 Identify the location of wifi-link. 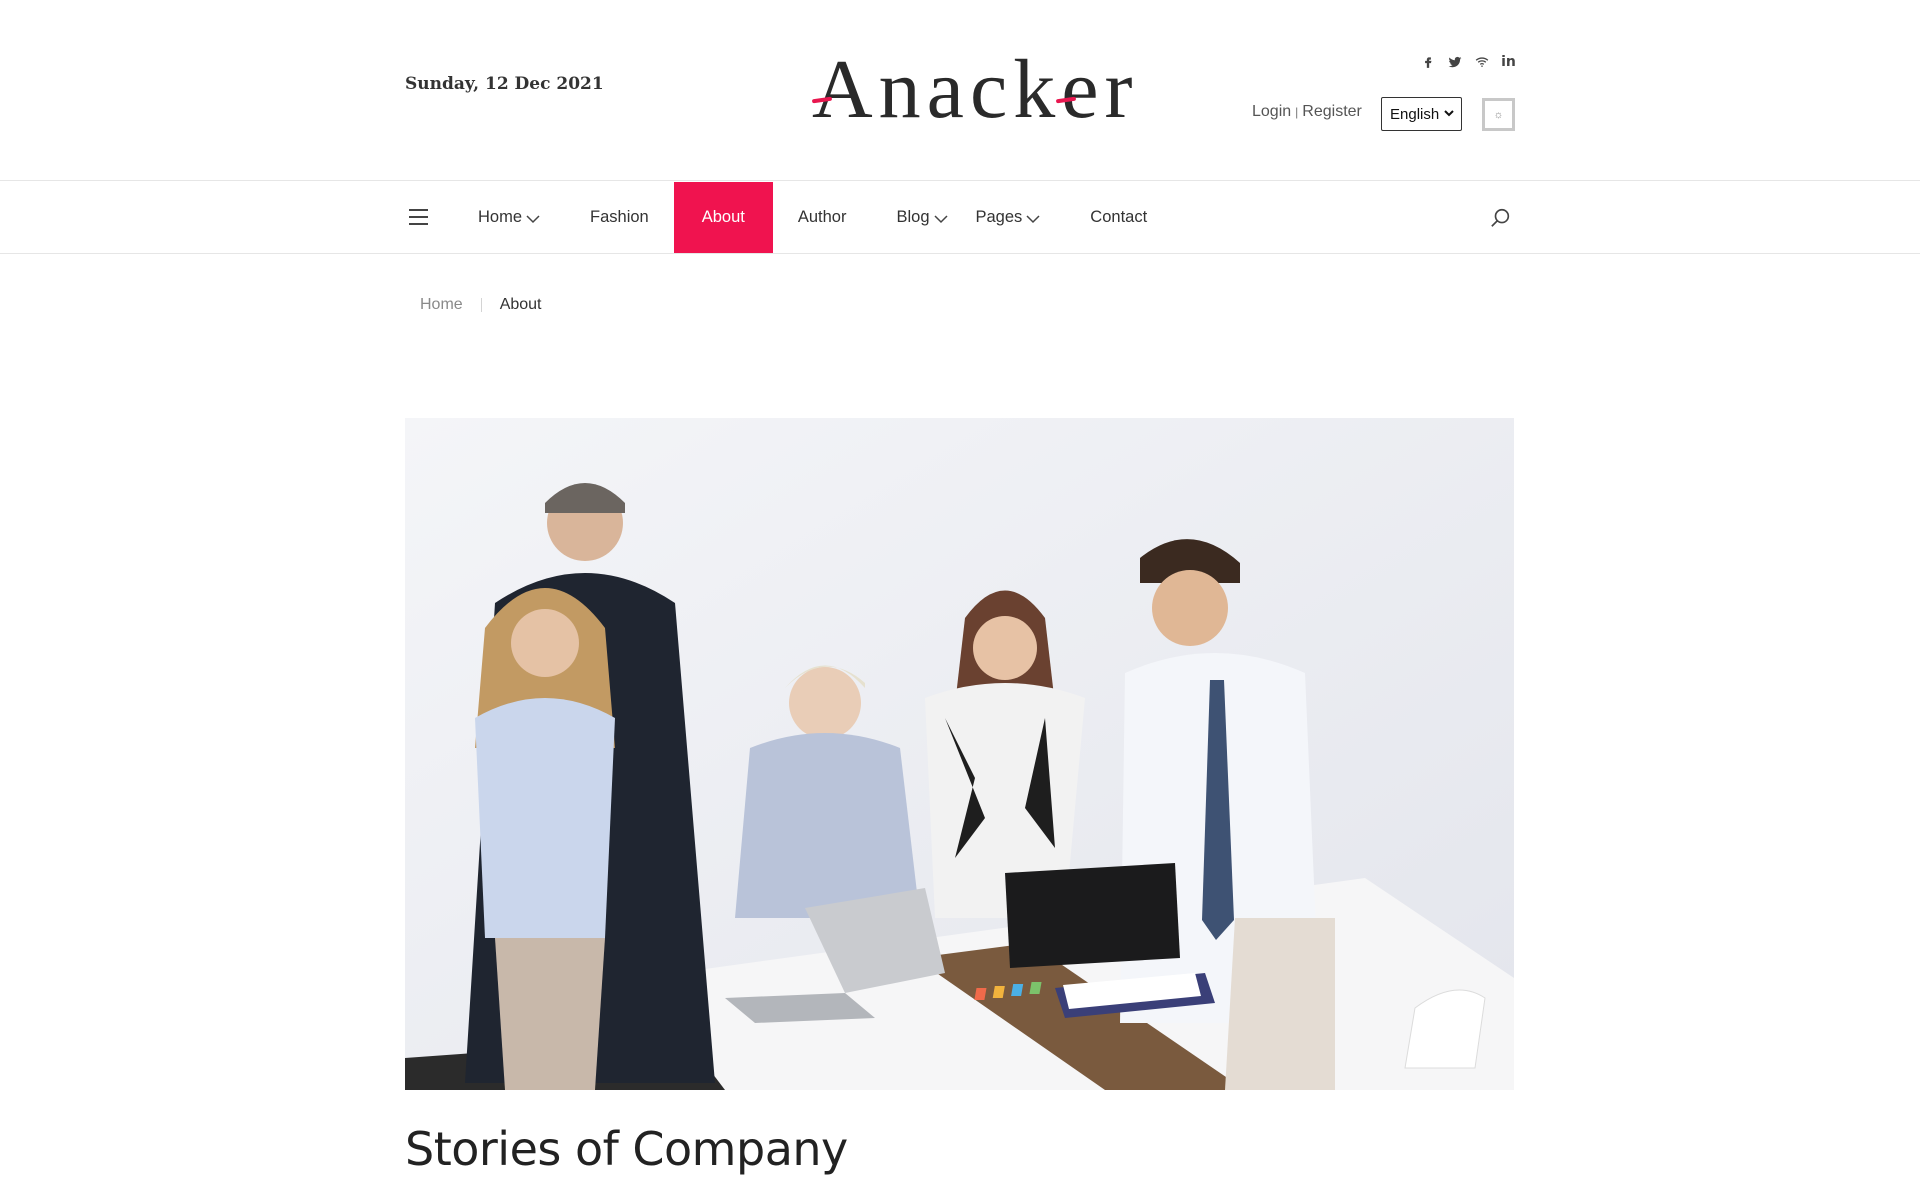
(1481, 62).